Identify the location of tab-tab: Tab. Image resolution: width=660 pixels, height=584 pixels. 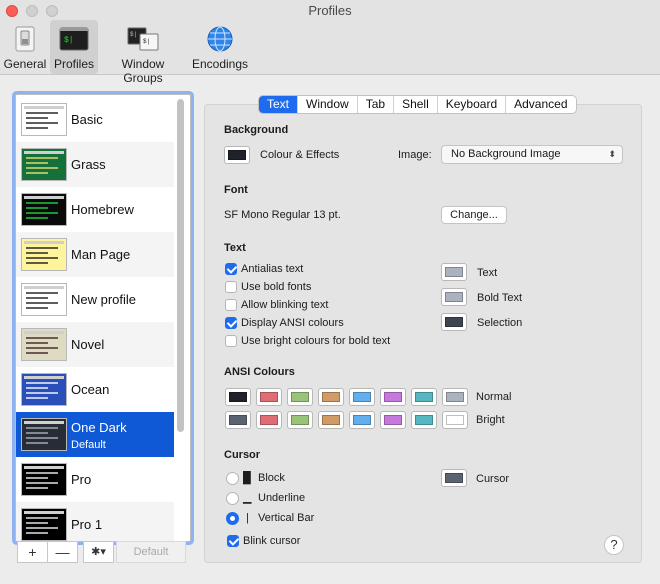
(376, 104).